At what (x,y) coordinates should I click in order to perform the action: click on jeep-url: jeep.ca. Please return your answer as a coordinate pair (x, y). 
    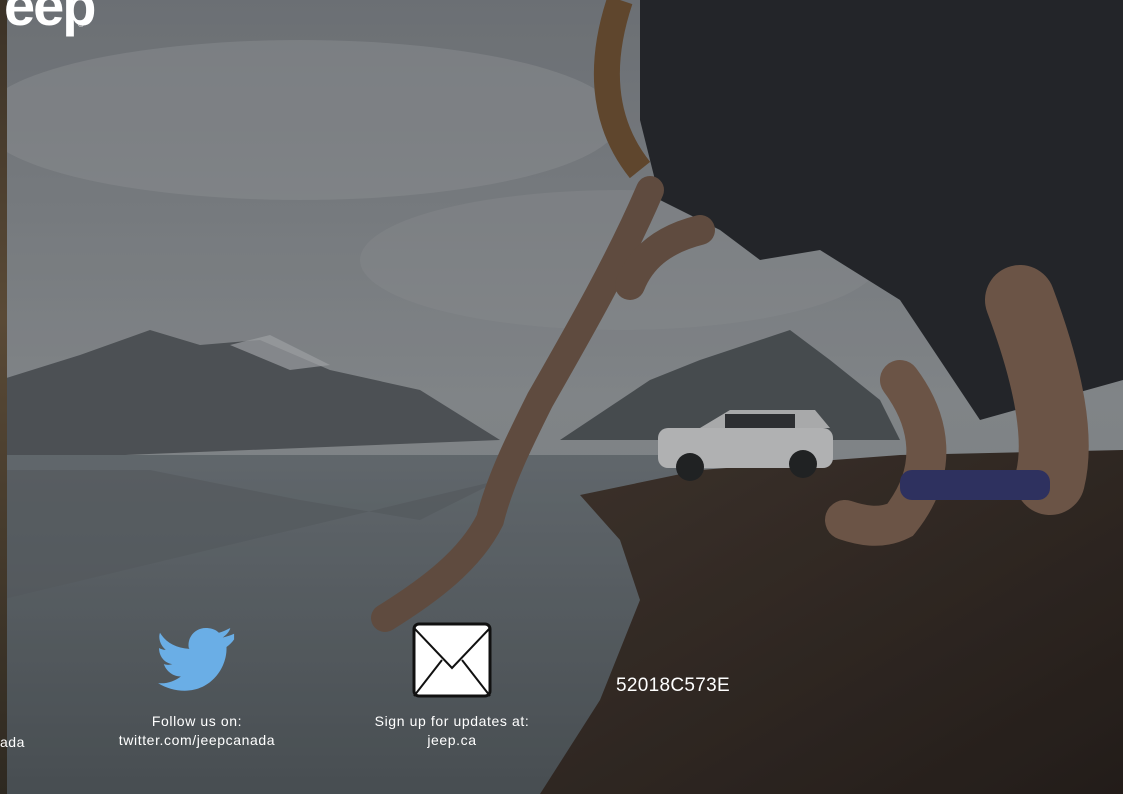
    Looking at the image, I should click on (452, 740).